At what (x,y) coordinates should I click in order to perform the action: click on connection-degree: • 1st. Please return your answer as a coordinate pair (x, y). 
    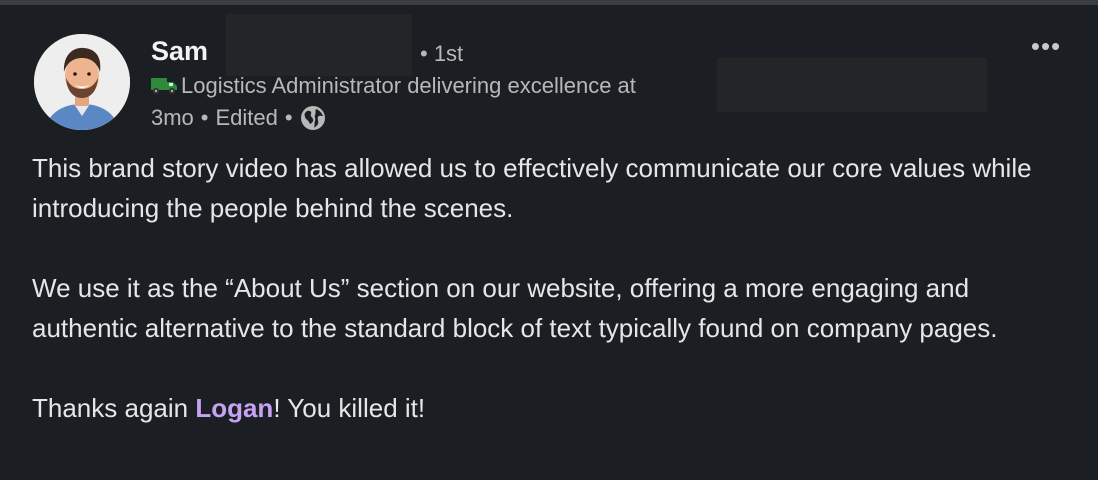
    Looking at the image, I should click on (442, 53).